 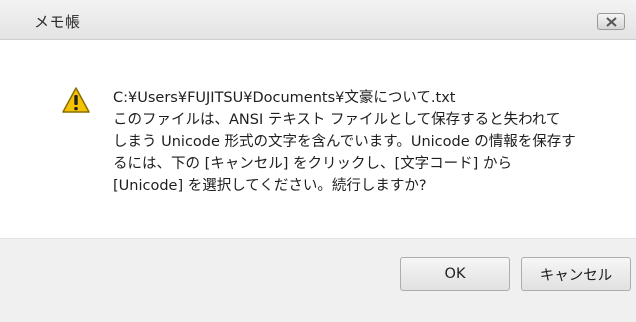 I want to click on cancel-button: キャンセル, so click(x=576, y=274).